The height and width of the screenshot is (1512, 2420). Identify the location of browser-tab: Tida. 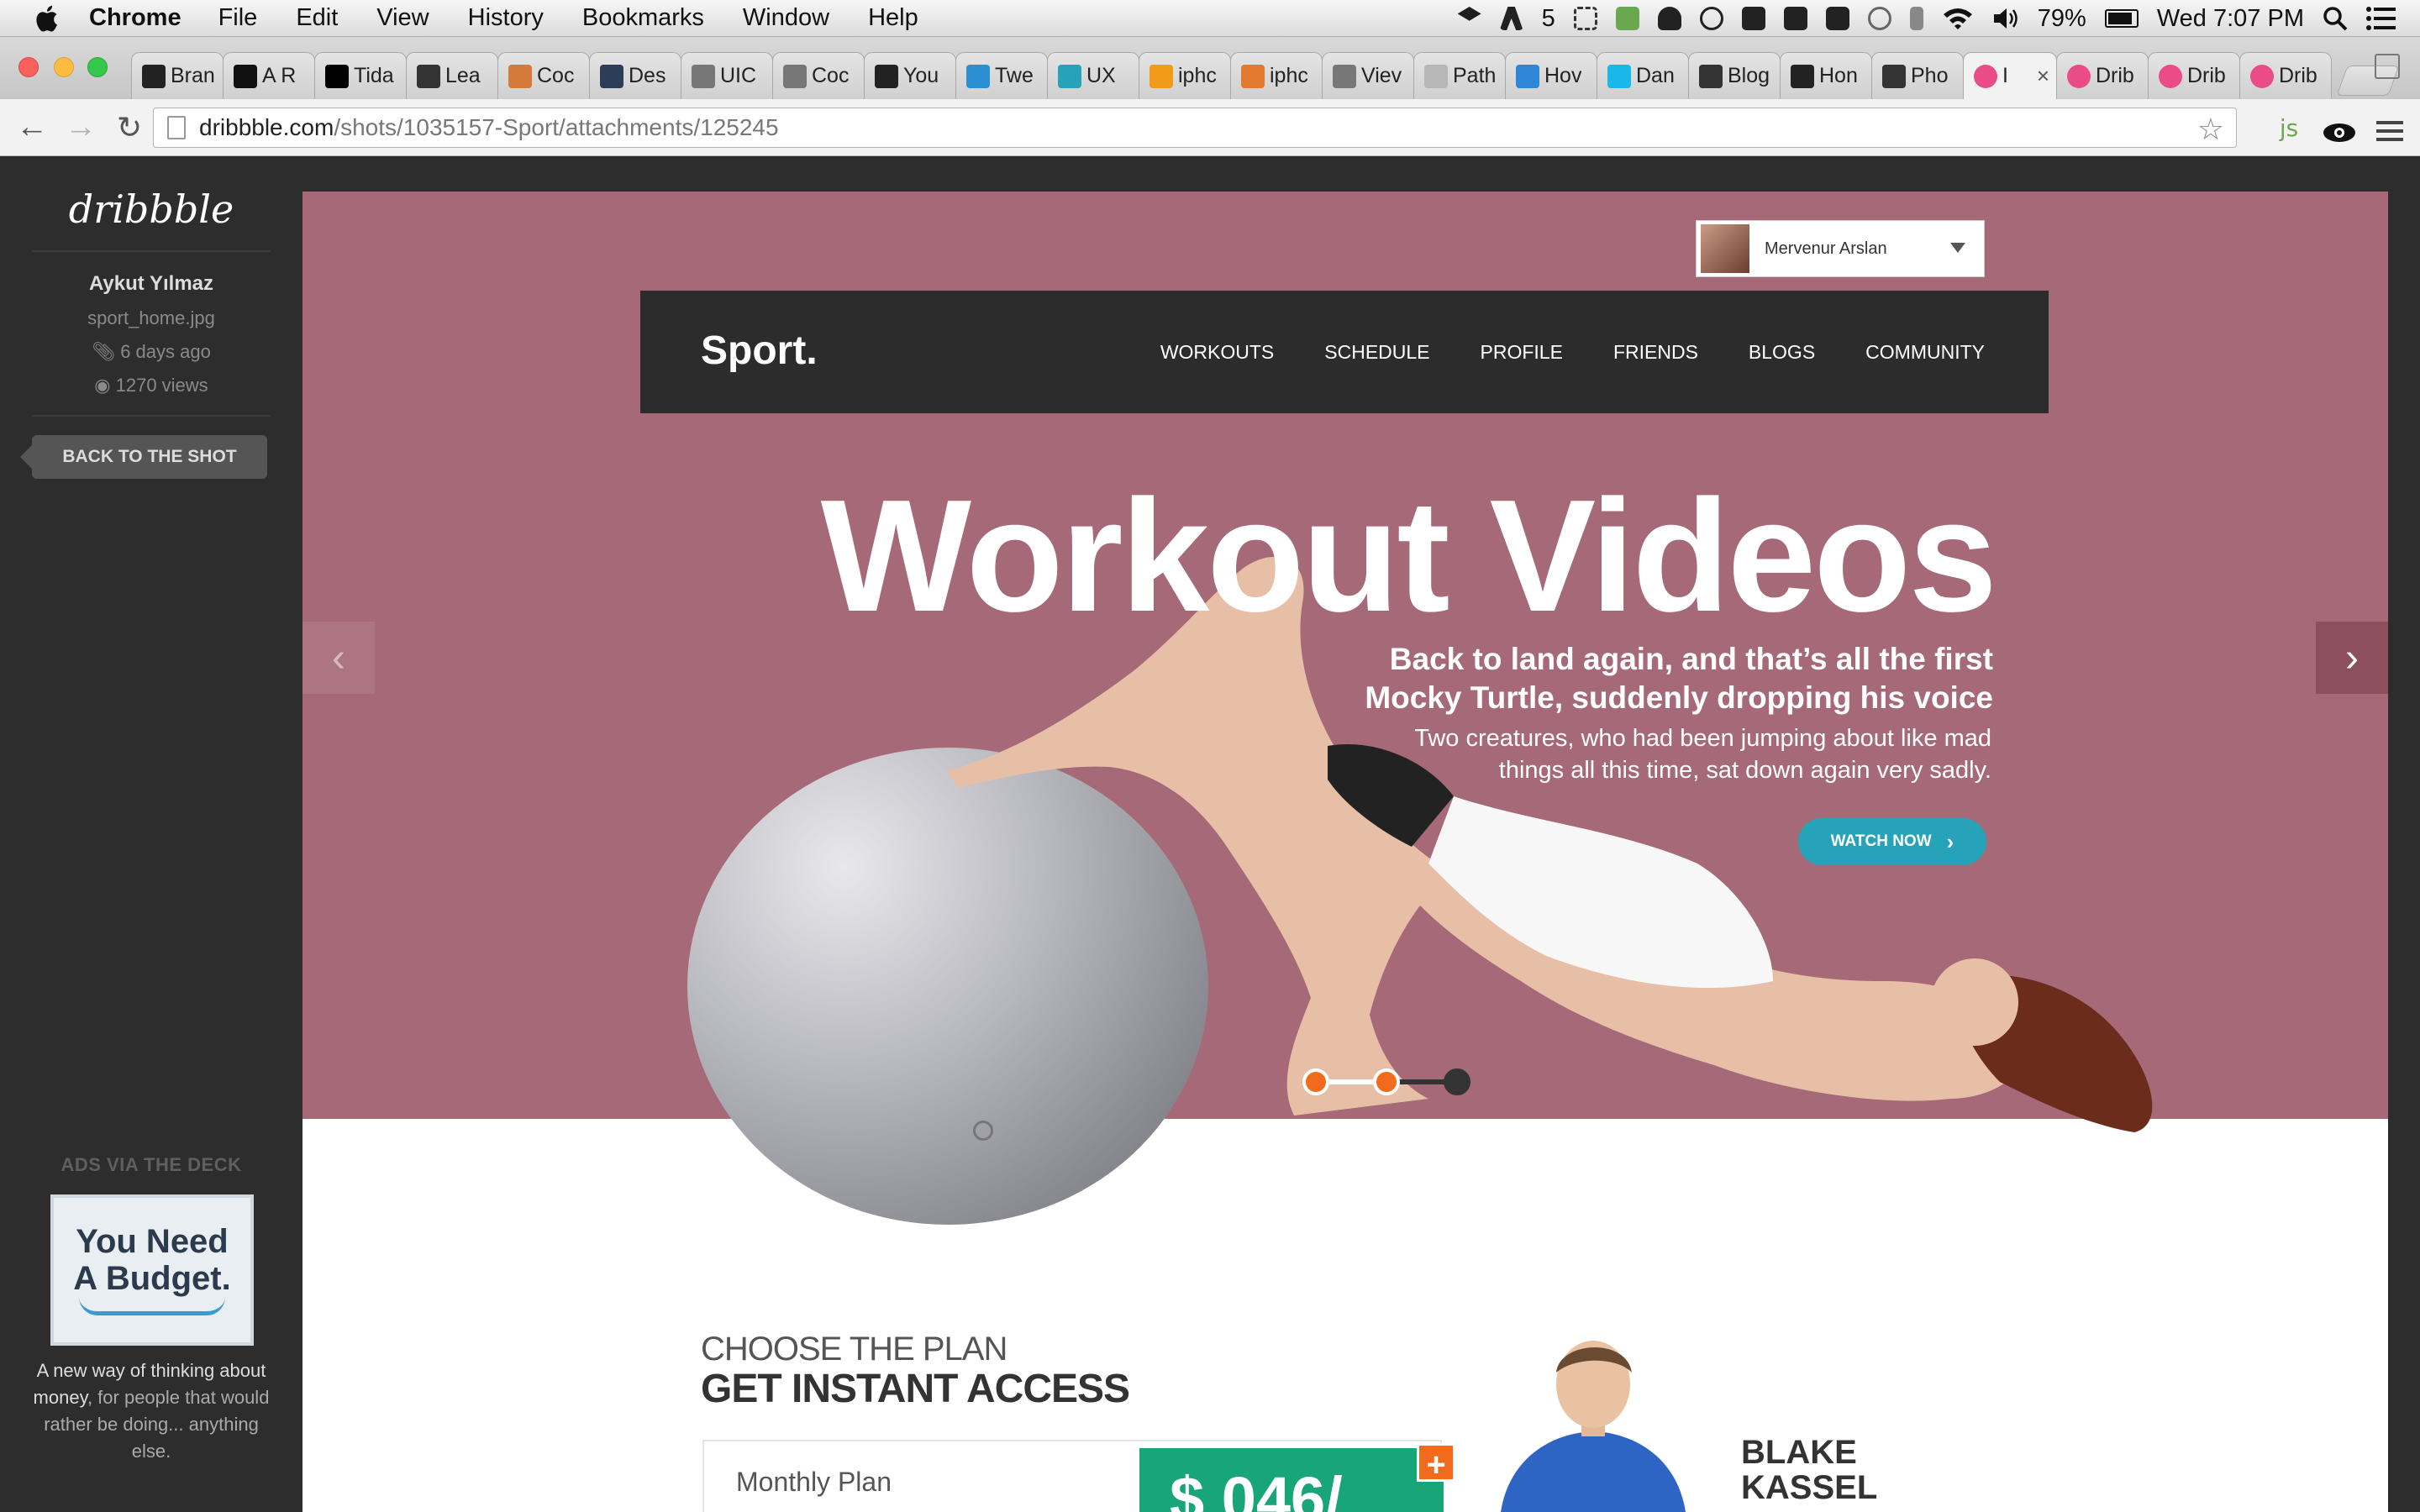
(360, 75).